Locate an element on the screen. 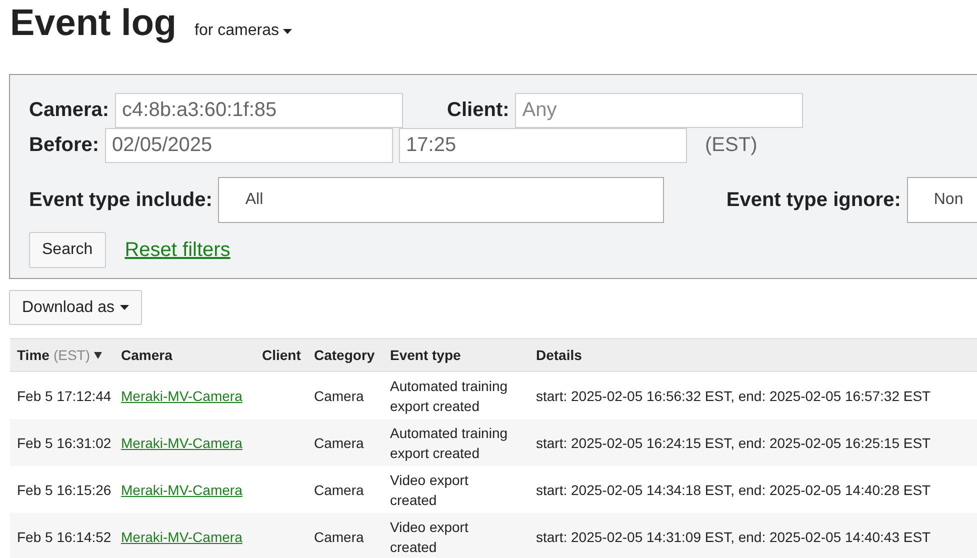  scope-dropdown: for cameras is located at coordinates (243, 31).